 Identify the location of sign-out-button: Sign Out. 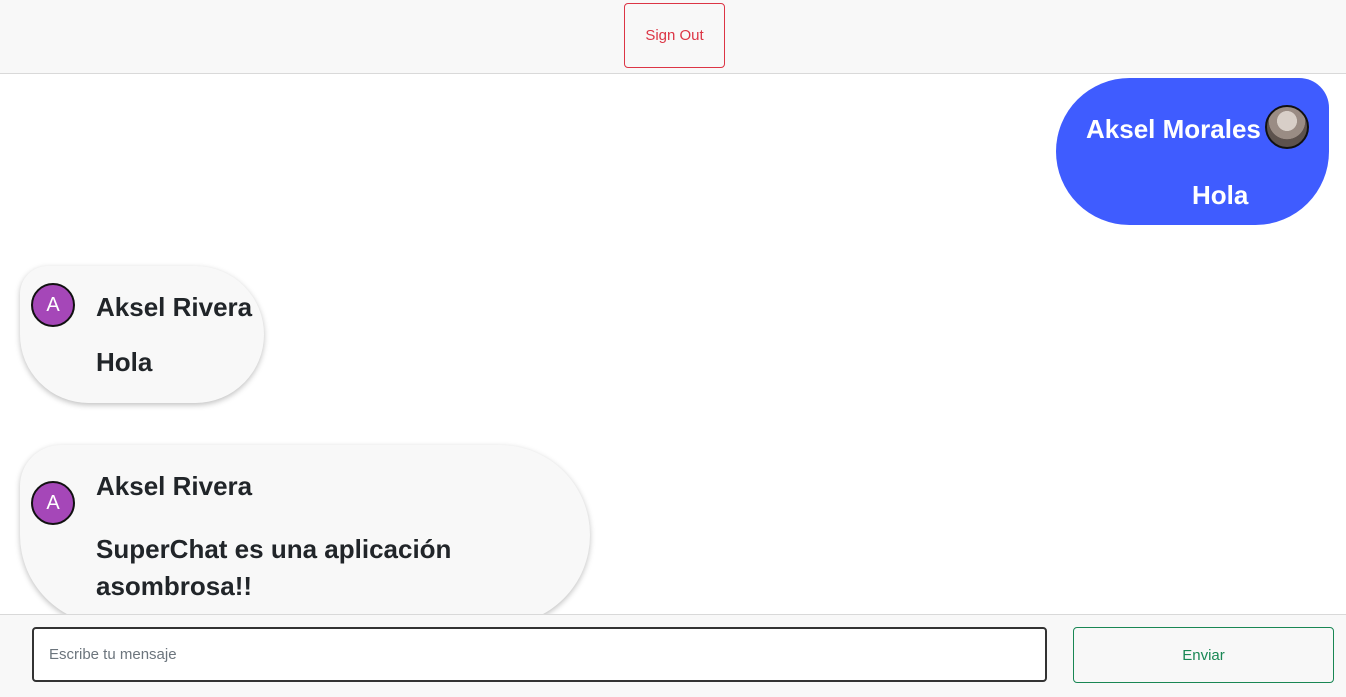
(674, 35).